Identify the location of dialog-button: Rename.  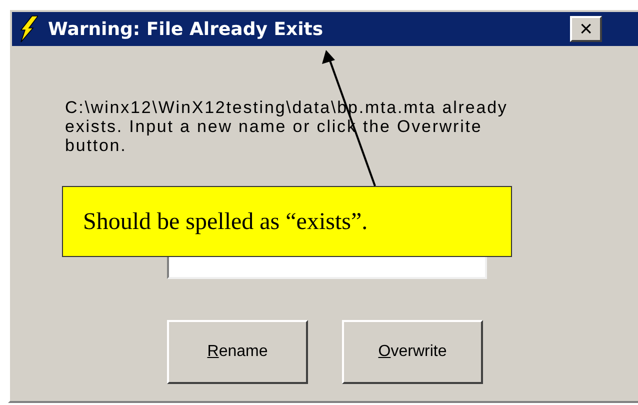
(237, 352).